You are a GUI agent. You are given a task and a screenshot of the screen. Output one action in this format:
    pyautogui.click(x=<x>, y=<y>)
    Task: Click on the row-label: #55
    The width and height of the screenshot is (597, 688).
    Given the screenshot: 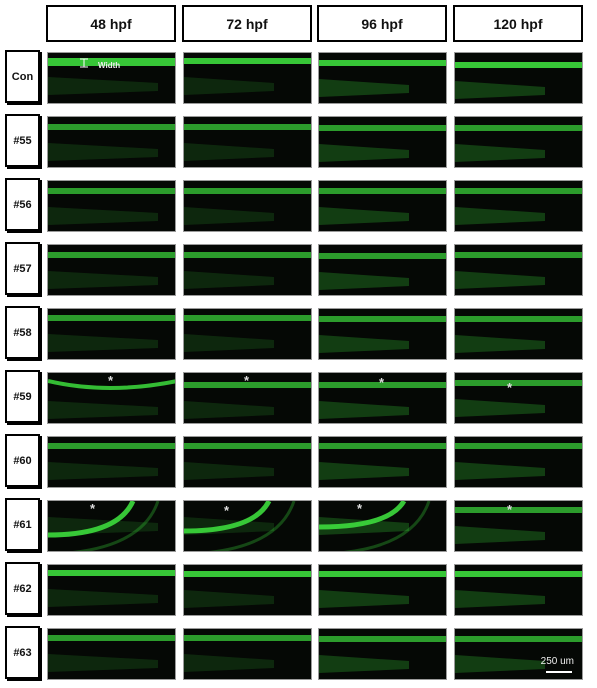 What is the action you would take?
    pyautogui.click(x=22, y=140)
    